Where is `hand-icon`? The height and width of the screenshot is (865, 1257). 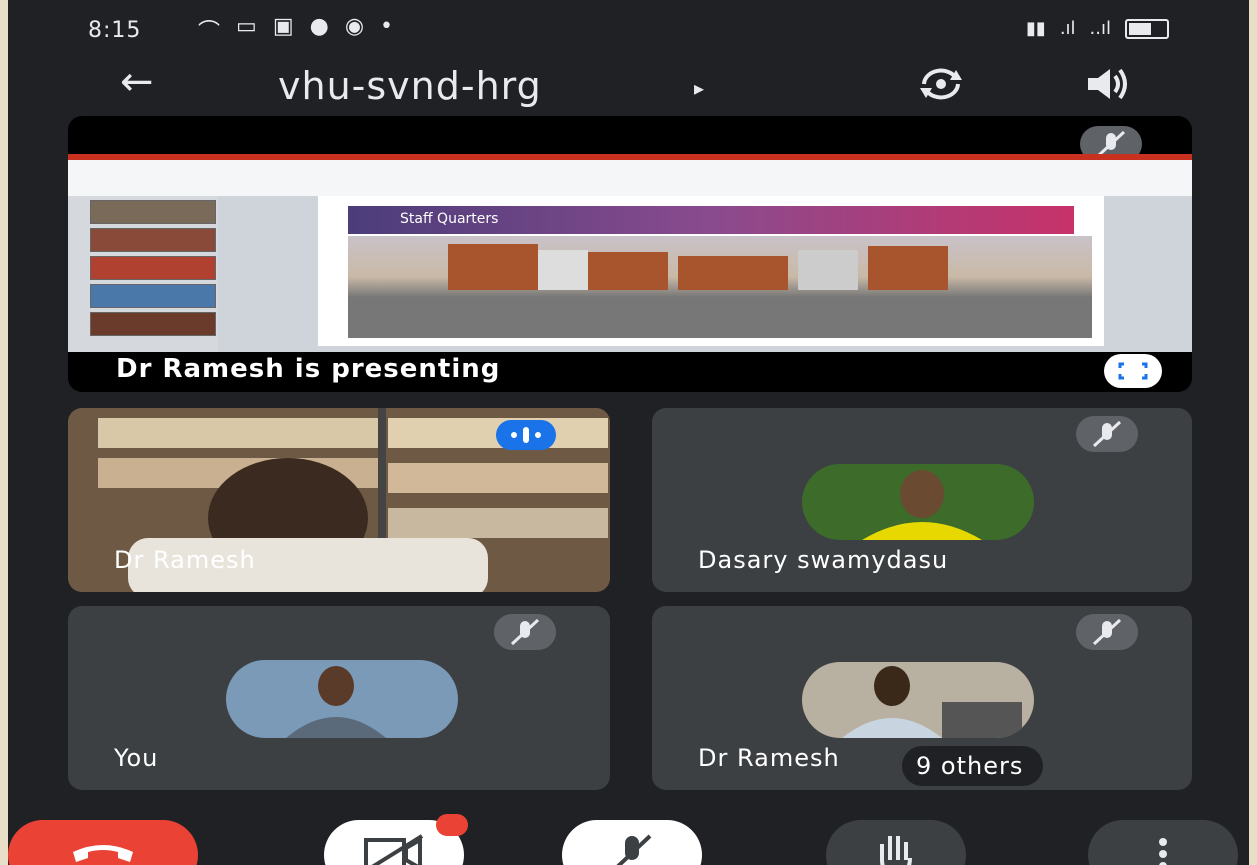 hand-icon is located at coordinates (896, 850).